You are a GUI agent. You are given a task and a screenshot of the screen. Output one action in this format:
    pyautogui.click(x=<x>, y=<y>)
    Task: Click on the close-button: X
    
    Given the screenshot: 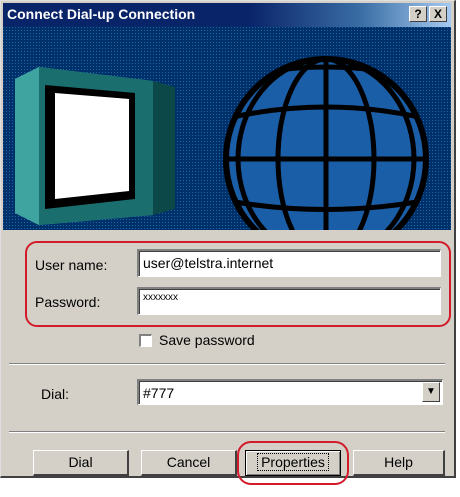 What is the action you would take?
    pyautogui.click(x=438, y=14)
    